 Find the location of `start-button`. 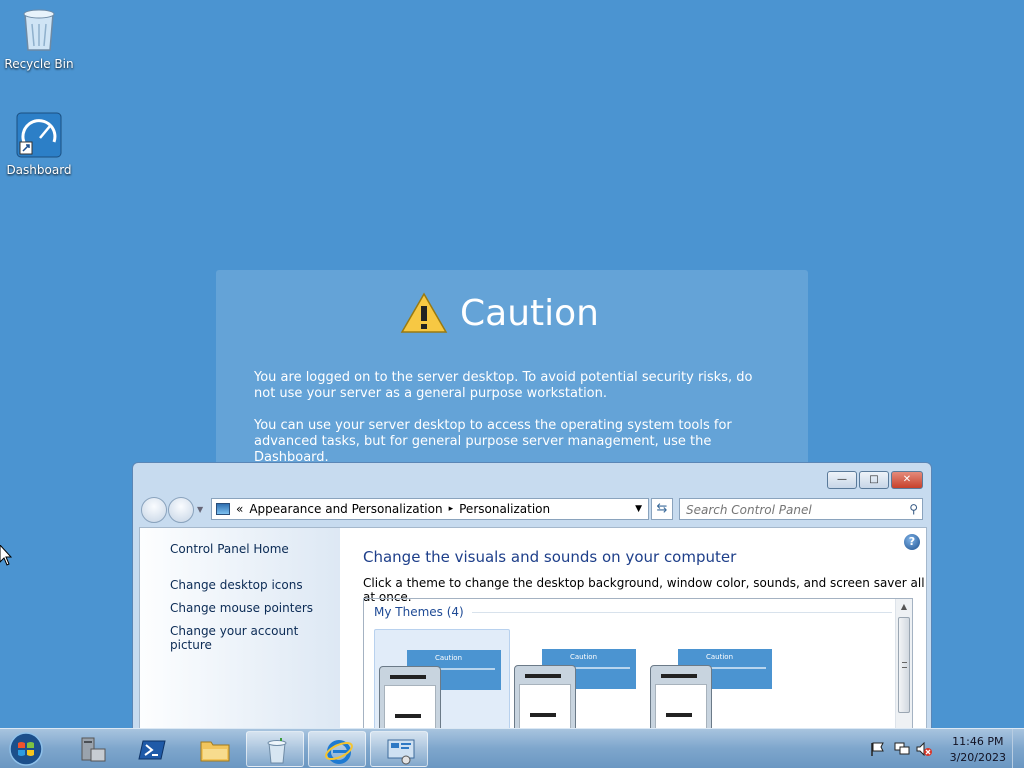

start-button is located at coordinates (26, 749).